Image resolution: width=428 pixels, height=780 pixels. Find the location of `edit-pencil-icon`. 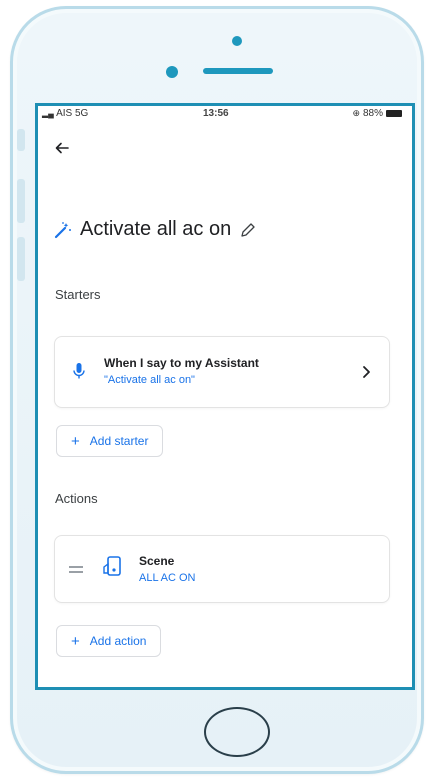

edit-pencil-icon is located at coordinates (248, 230).